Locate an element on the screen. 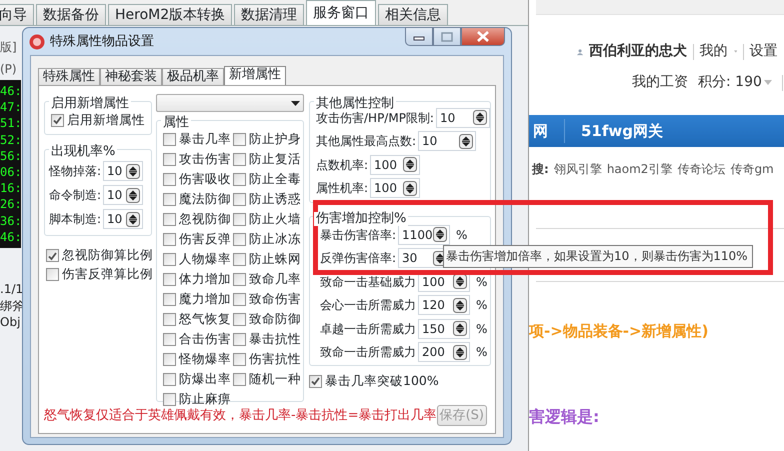  hot-search-label: 搜: is located at coordinates (540, 169).